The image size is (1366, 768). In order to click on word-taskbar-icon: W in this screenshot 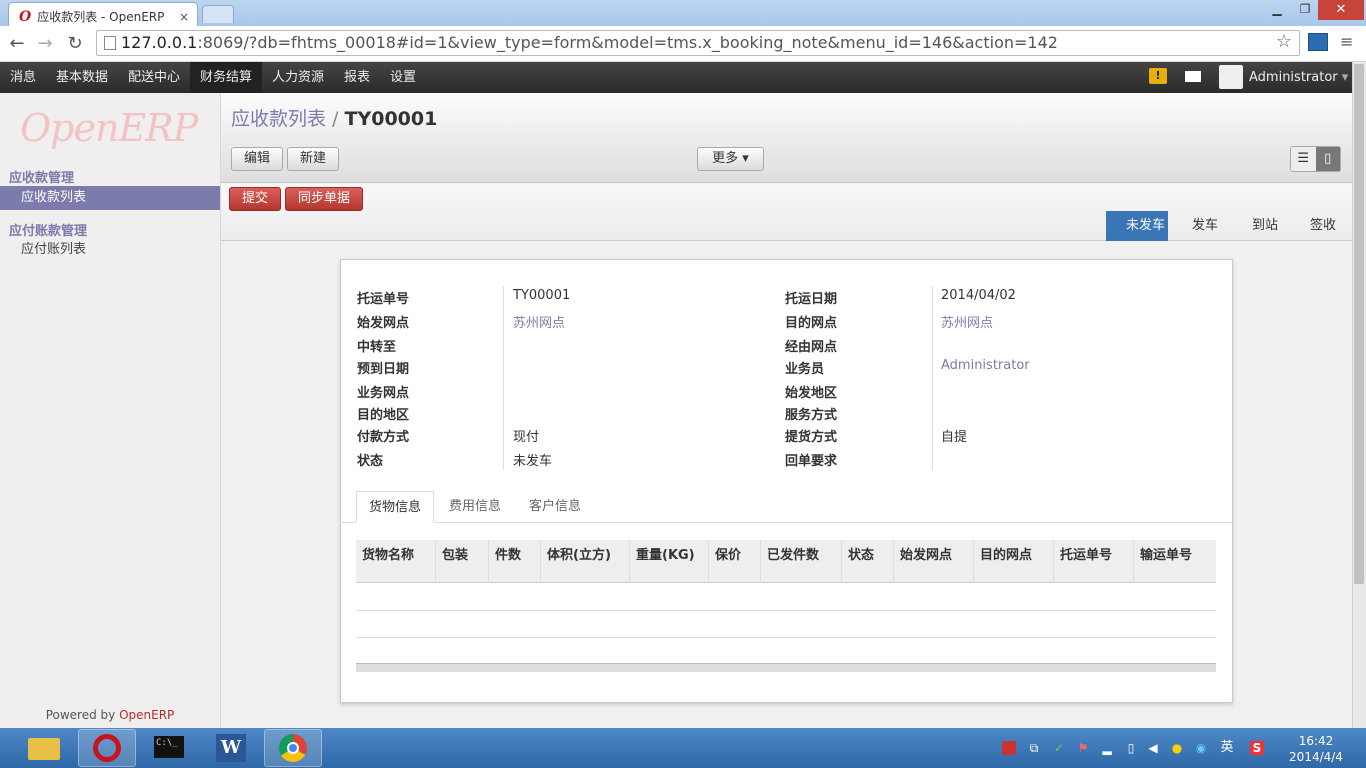, I will do `click(231, 748)`.